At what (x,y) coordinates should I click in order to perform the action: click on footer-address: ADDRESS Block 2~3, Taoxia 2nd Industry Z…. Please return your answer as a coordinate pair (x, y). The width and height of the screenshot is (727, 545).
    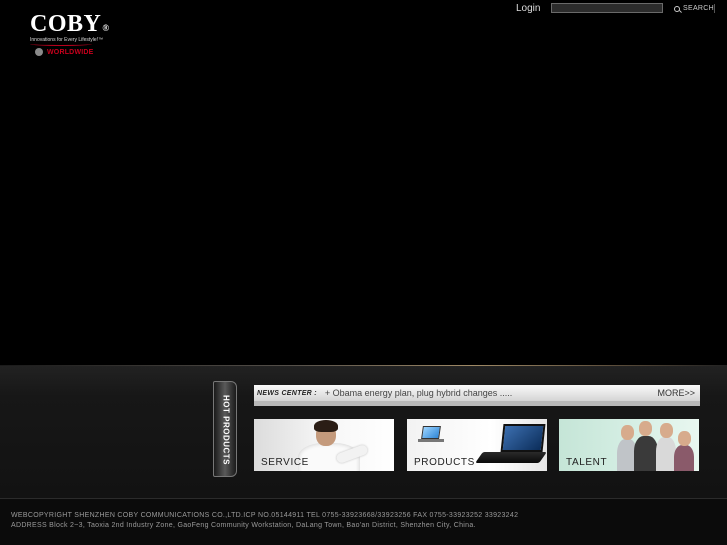
    Looking at the image, I should click on (243, 525).